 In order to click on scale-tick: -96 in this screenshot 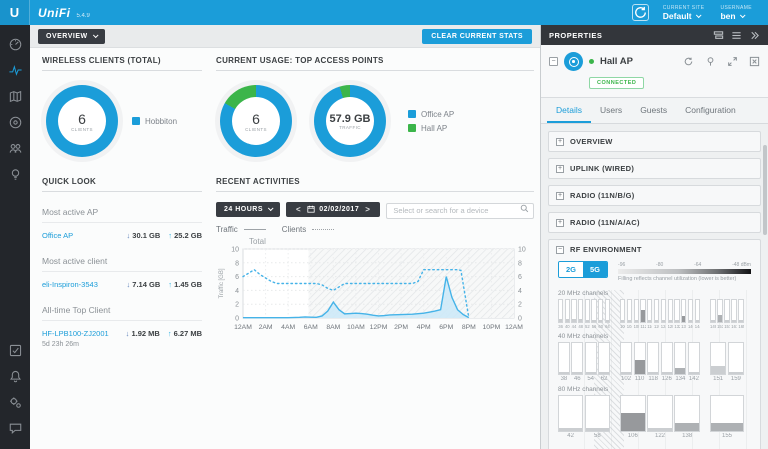, I will do `click(622, 265)`.